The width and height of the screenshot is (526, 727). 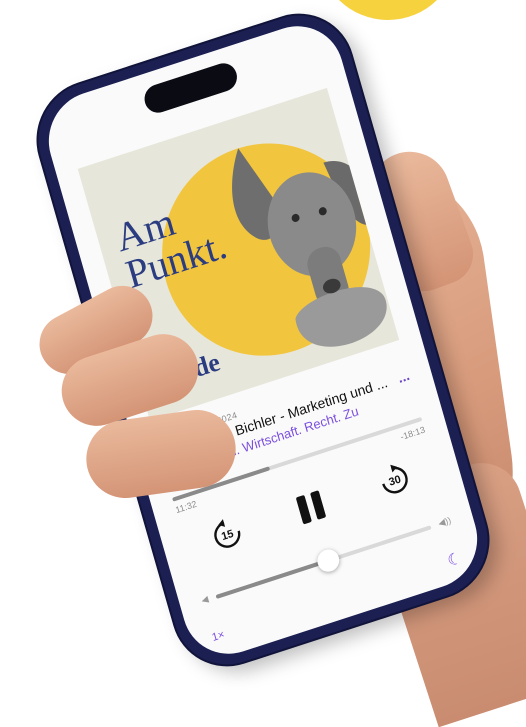 I want to click on volume-high-icon: ◀)), so click(x=445, y=521).